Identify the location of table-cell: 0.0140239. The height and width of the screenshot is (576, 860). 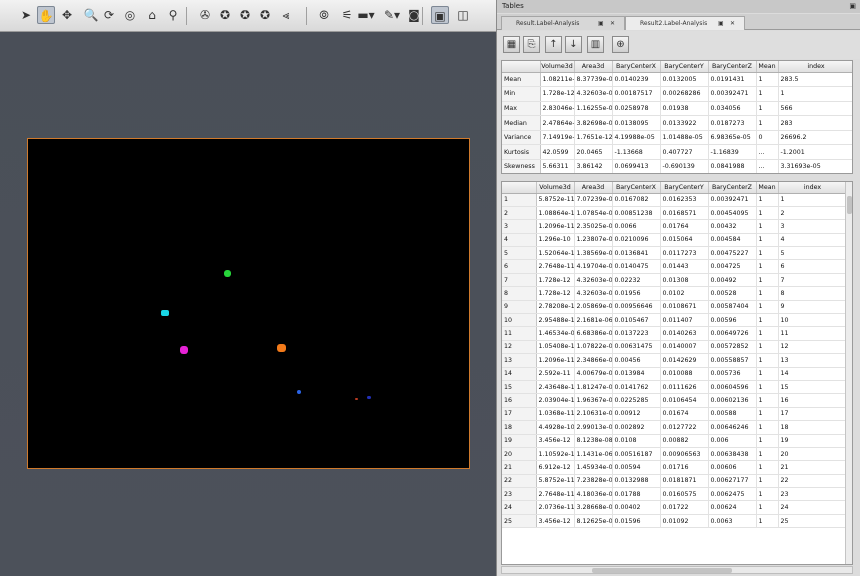
(636, 80).